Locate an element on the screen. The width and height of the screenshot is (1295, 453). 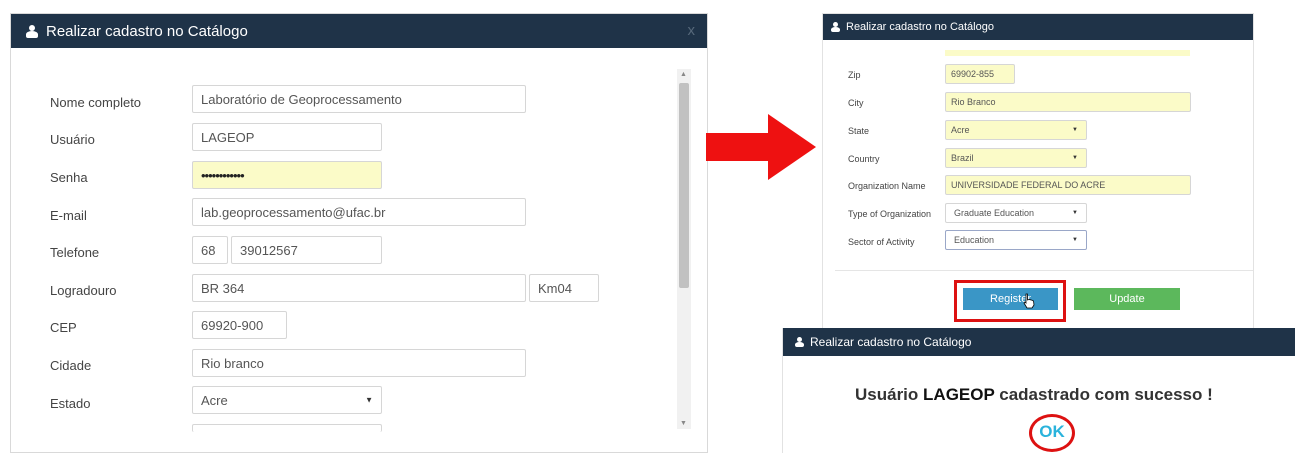
success-modal-header: Realizar cadastro no Catálogo is located at coordinates (1039, 342).